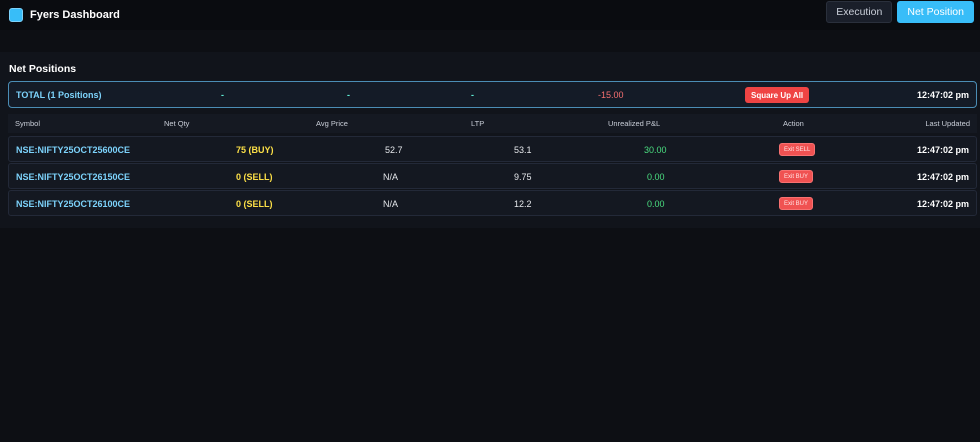 The image size is (980, 442). Describe the element at coordinates (255, 150) in the screenshot. I see `position-net-qty: 75 (BUY)` at that location.